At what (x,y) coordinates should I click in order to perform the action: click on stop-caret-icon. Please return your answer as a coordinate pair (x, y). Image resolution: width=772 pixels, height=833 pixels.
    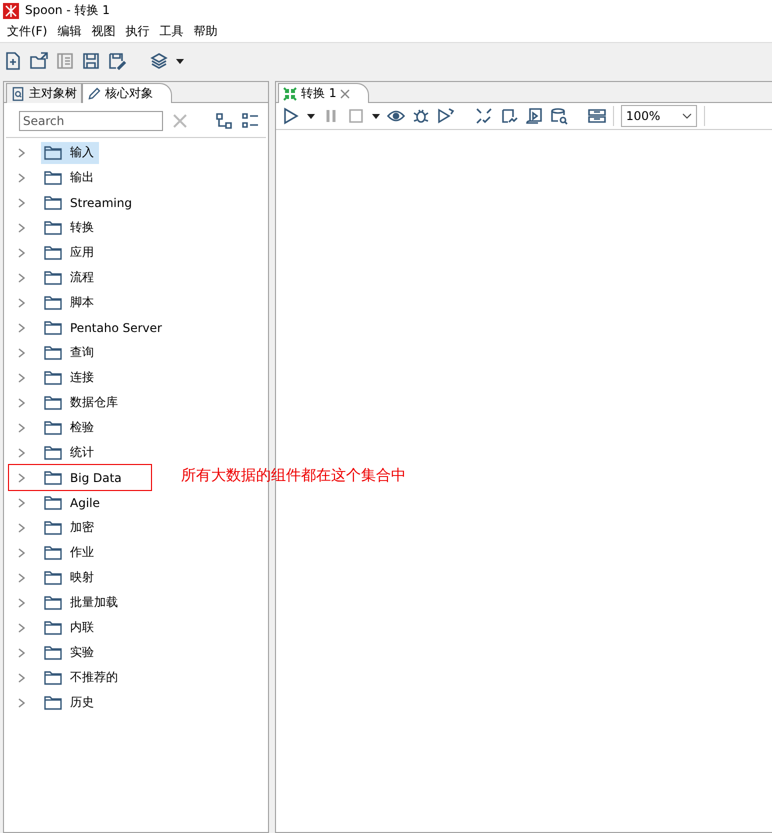
    Looking at the image, I should click on (376, 116).